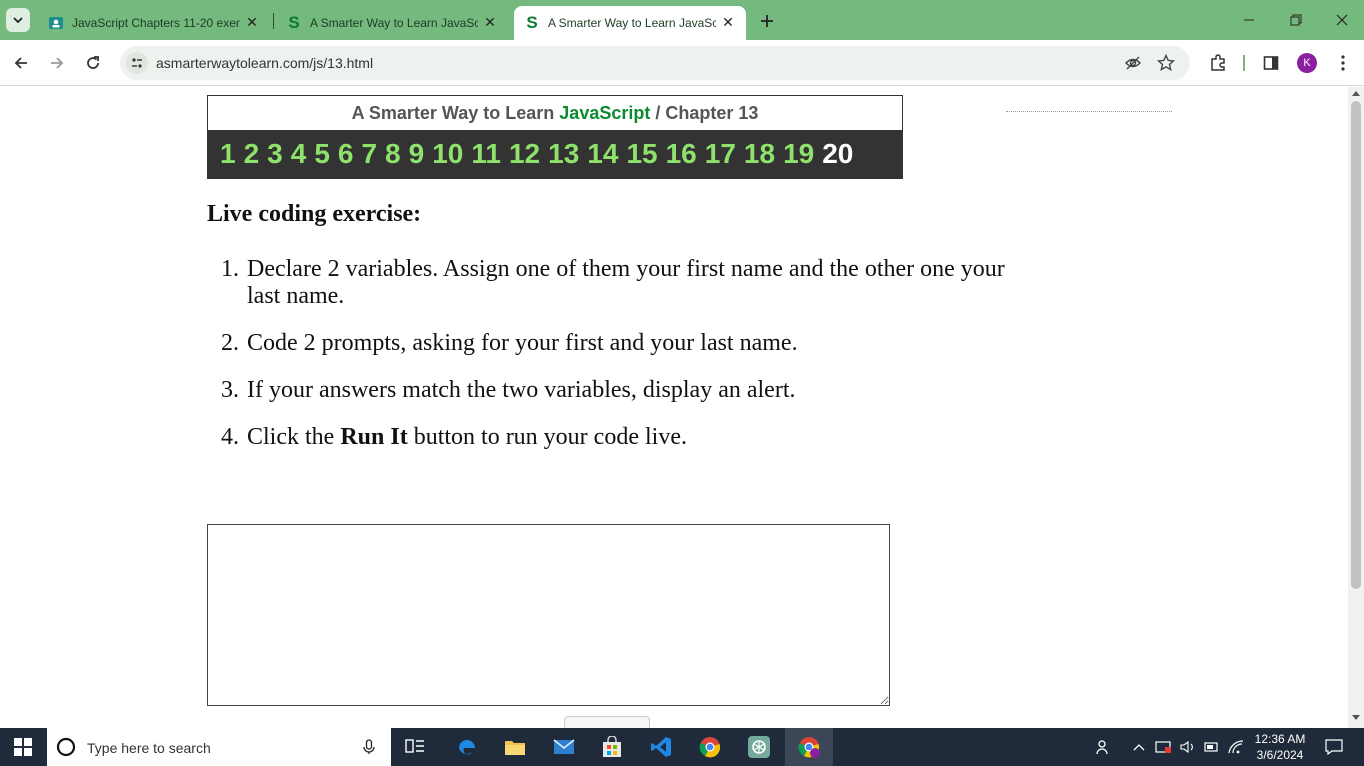 The height and width of the screenshot is (766, 1364). Describe the element at coordinates (1139, 747) in the screenshot. I see `chevron-up-icon` at that location.